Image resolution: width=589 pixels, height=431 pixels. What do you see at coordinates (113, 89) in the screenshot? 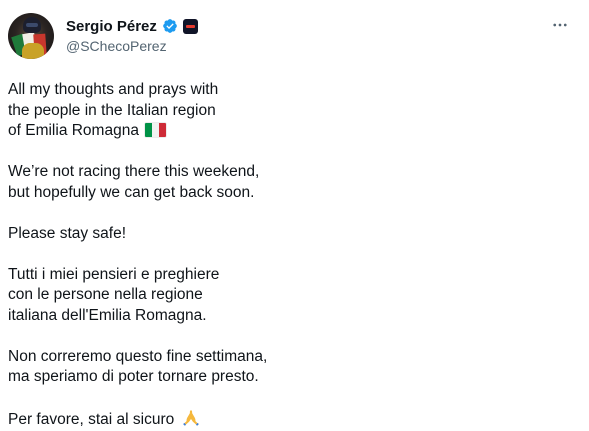
I see `tweet-line: All my thoughts and prays with` at bounding box center [113, 89].